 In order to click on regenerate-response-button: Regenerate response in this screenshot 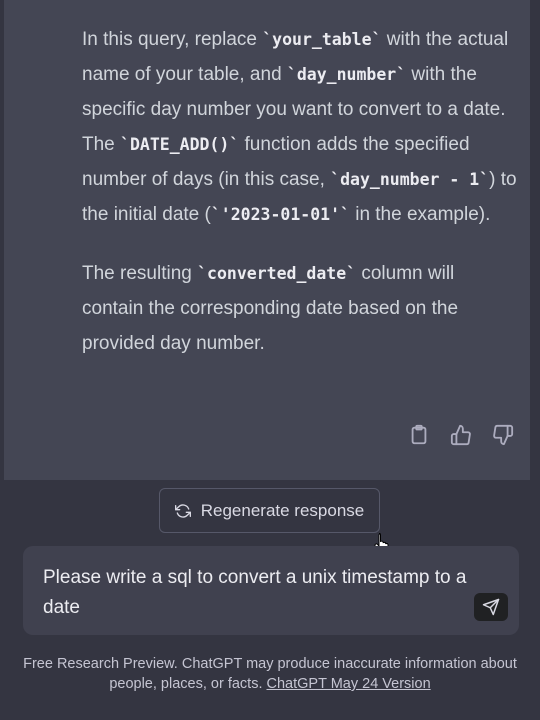, I will do `click(269, 510)`.